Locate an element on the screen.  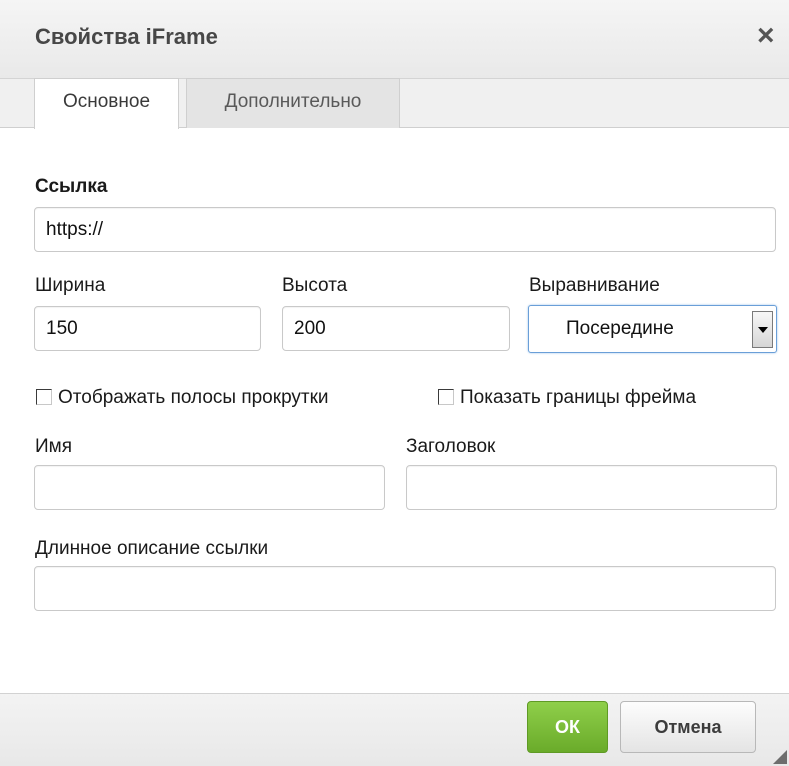
longdesc-input is located at coordinates (405, 588).